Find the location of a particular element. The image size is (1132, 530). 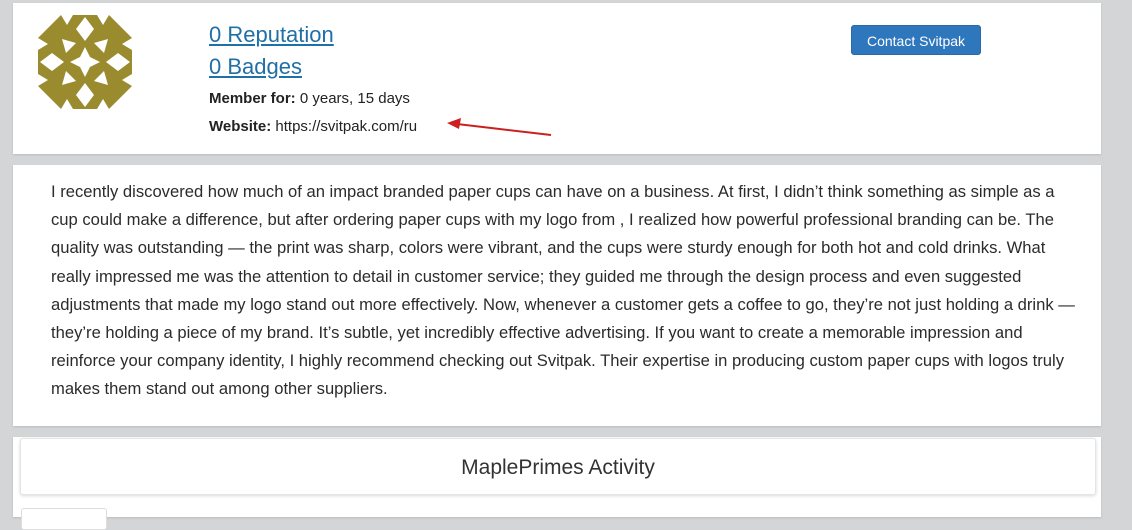

avatar-identicon is located at coordinates (85, 62).